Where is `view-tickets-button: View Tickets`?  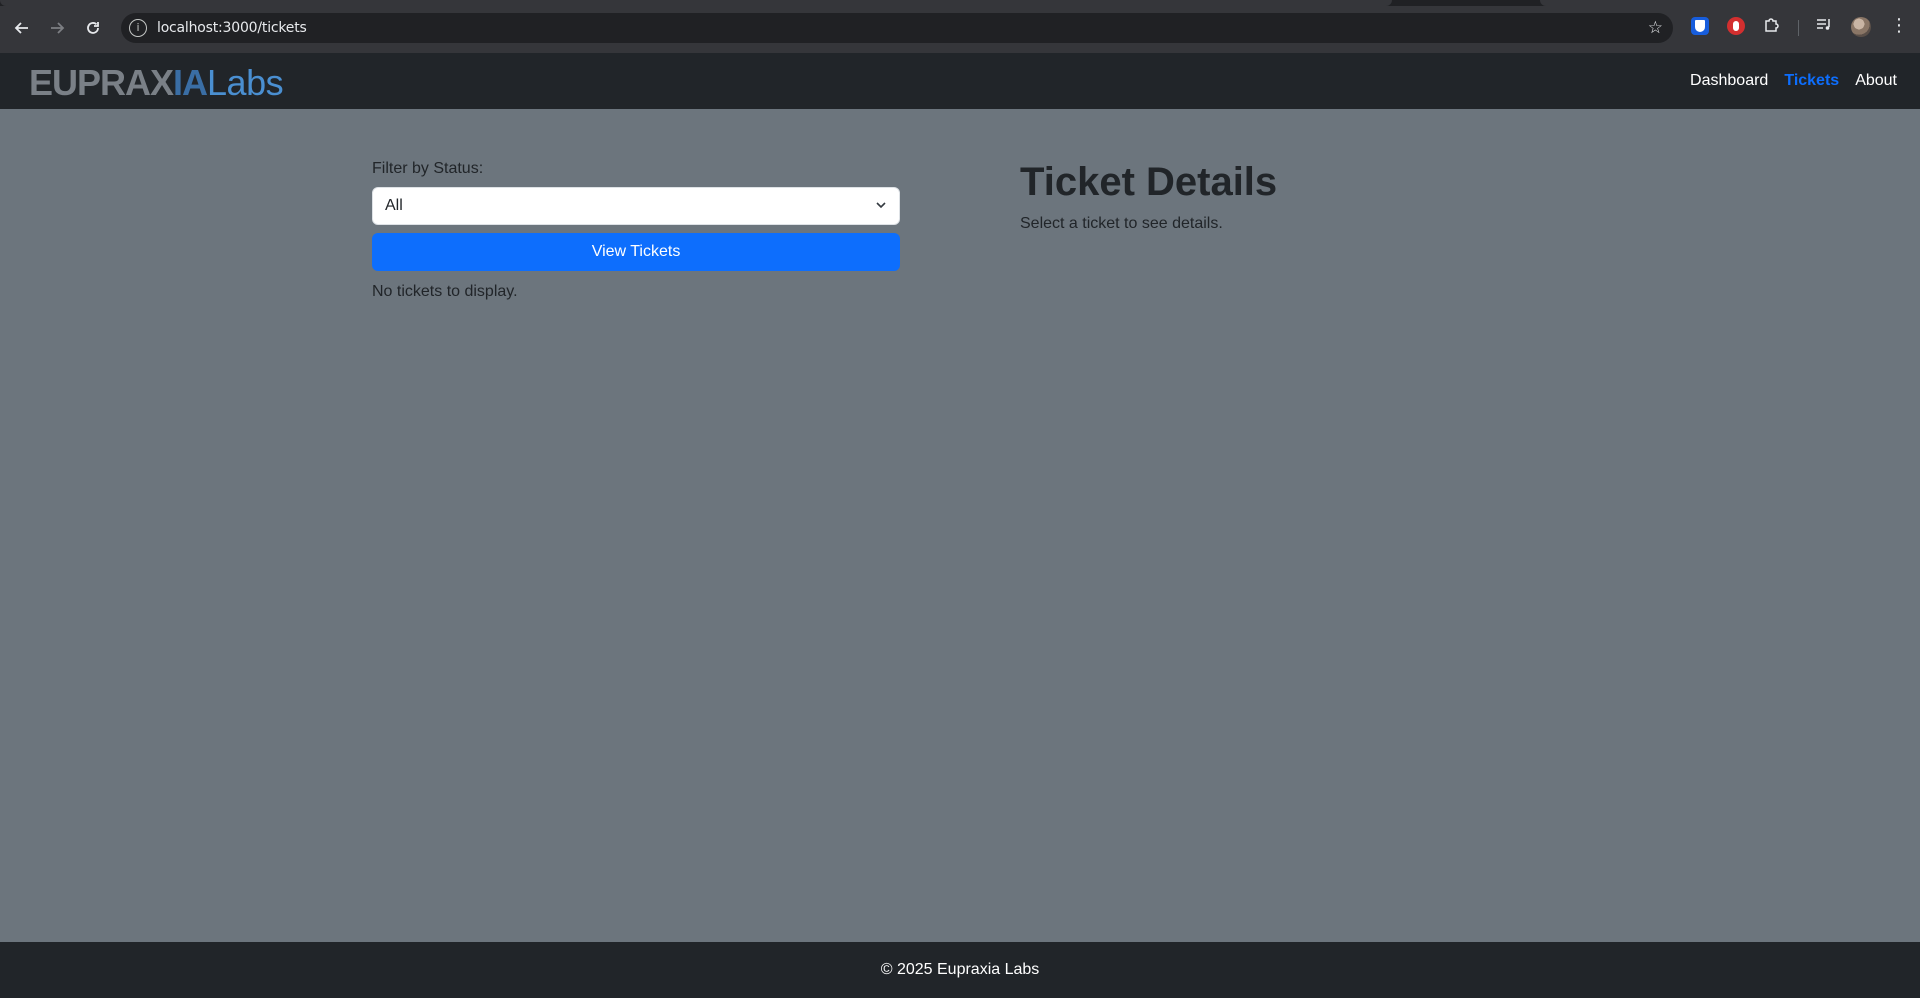
view-tickets-button: View Tickets is located at coordinates (636, 252).